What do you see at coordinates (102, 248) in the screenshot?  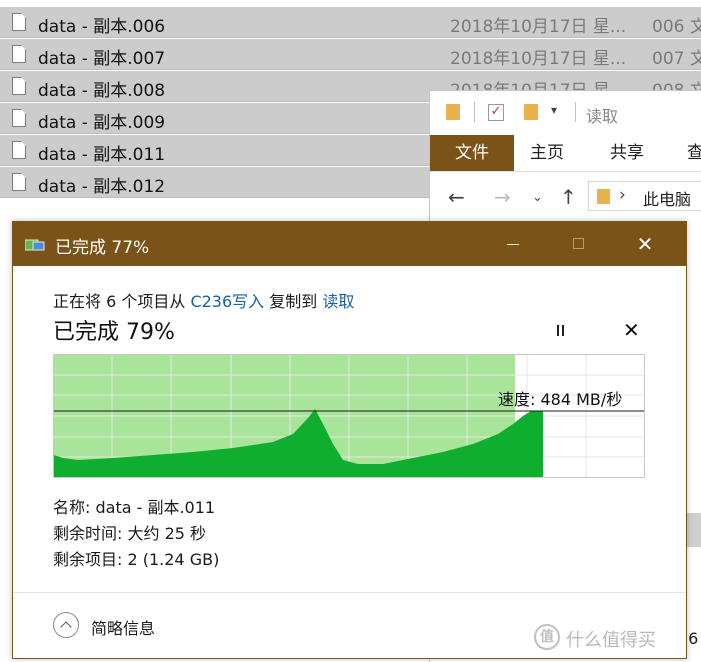 I see `dialog-title: 已完成 77%` at bounding box center [102, 248].